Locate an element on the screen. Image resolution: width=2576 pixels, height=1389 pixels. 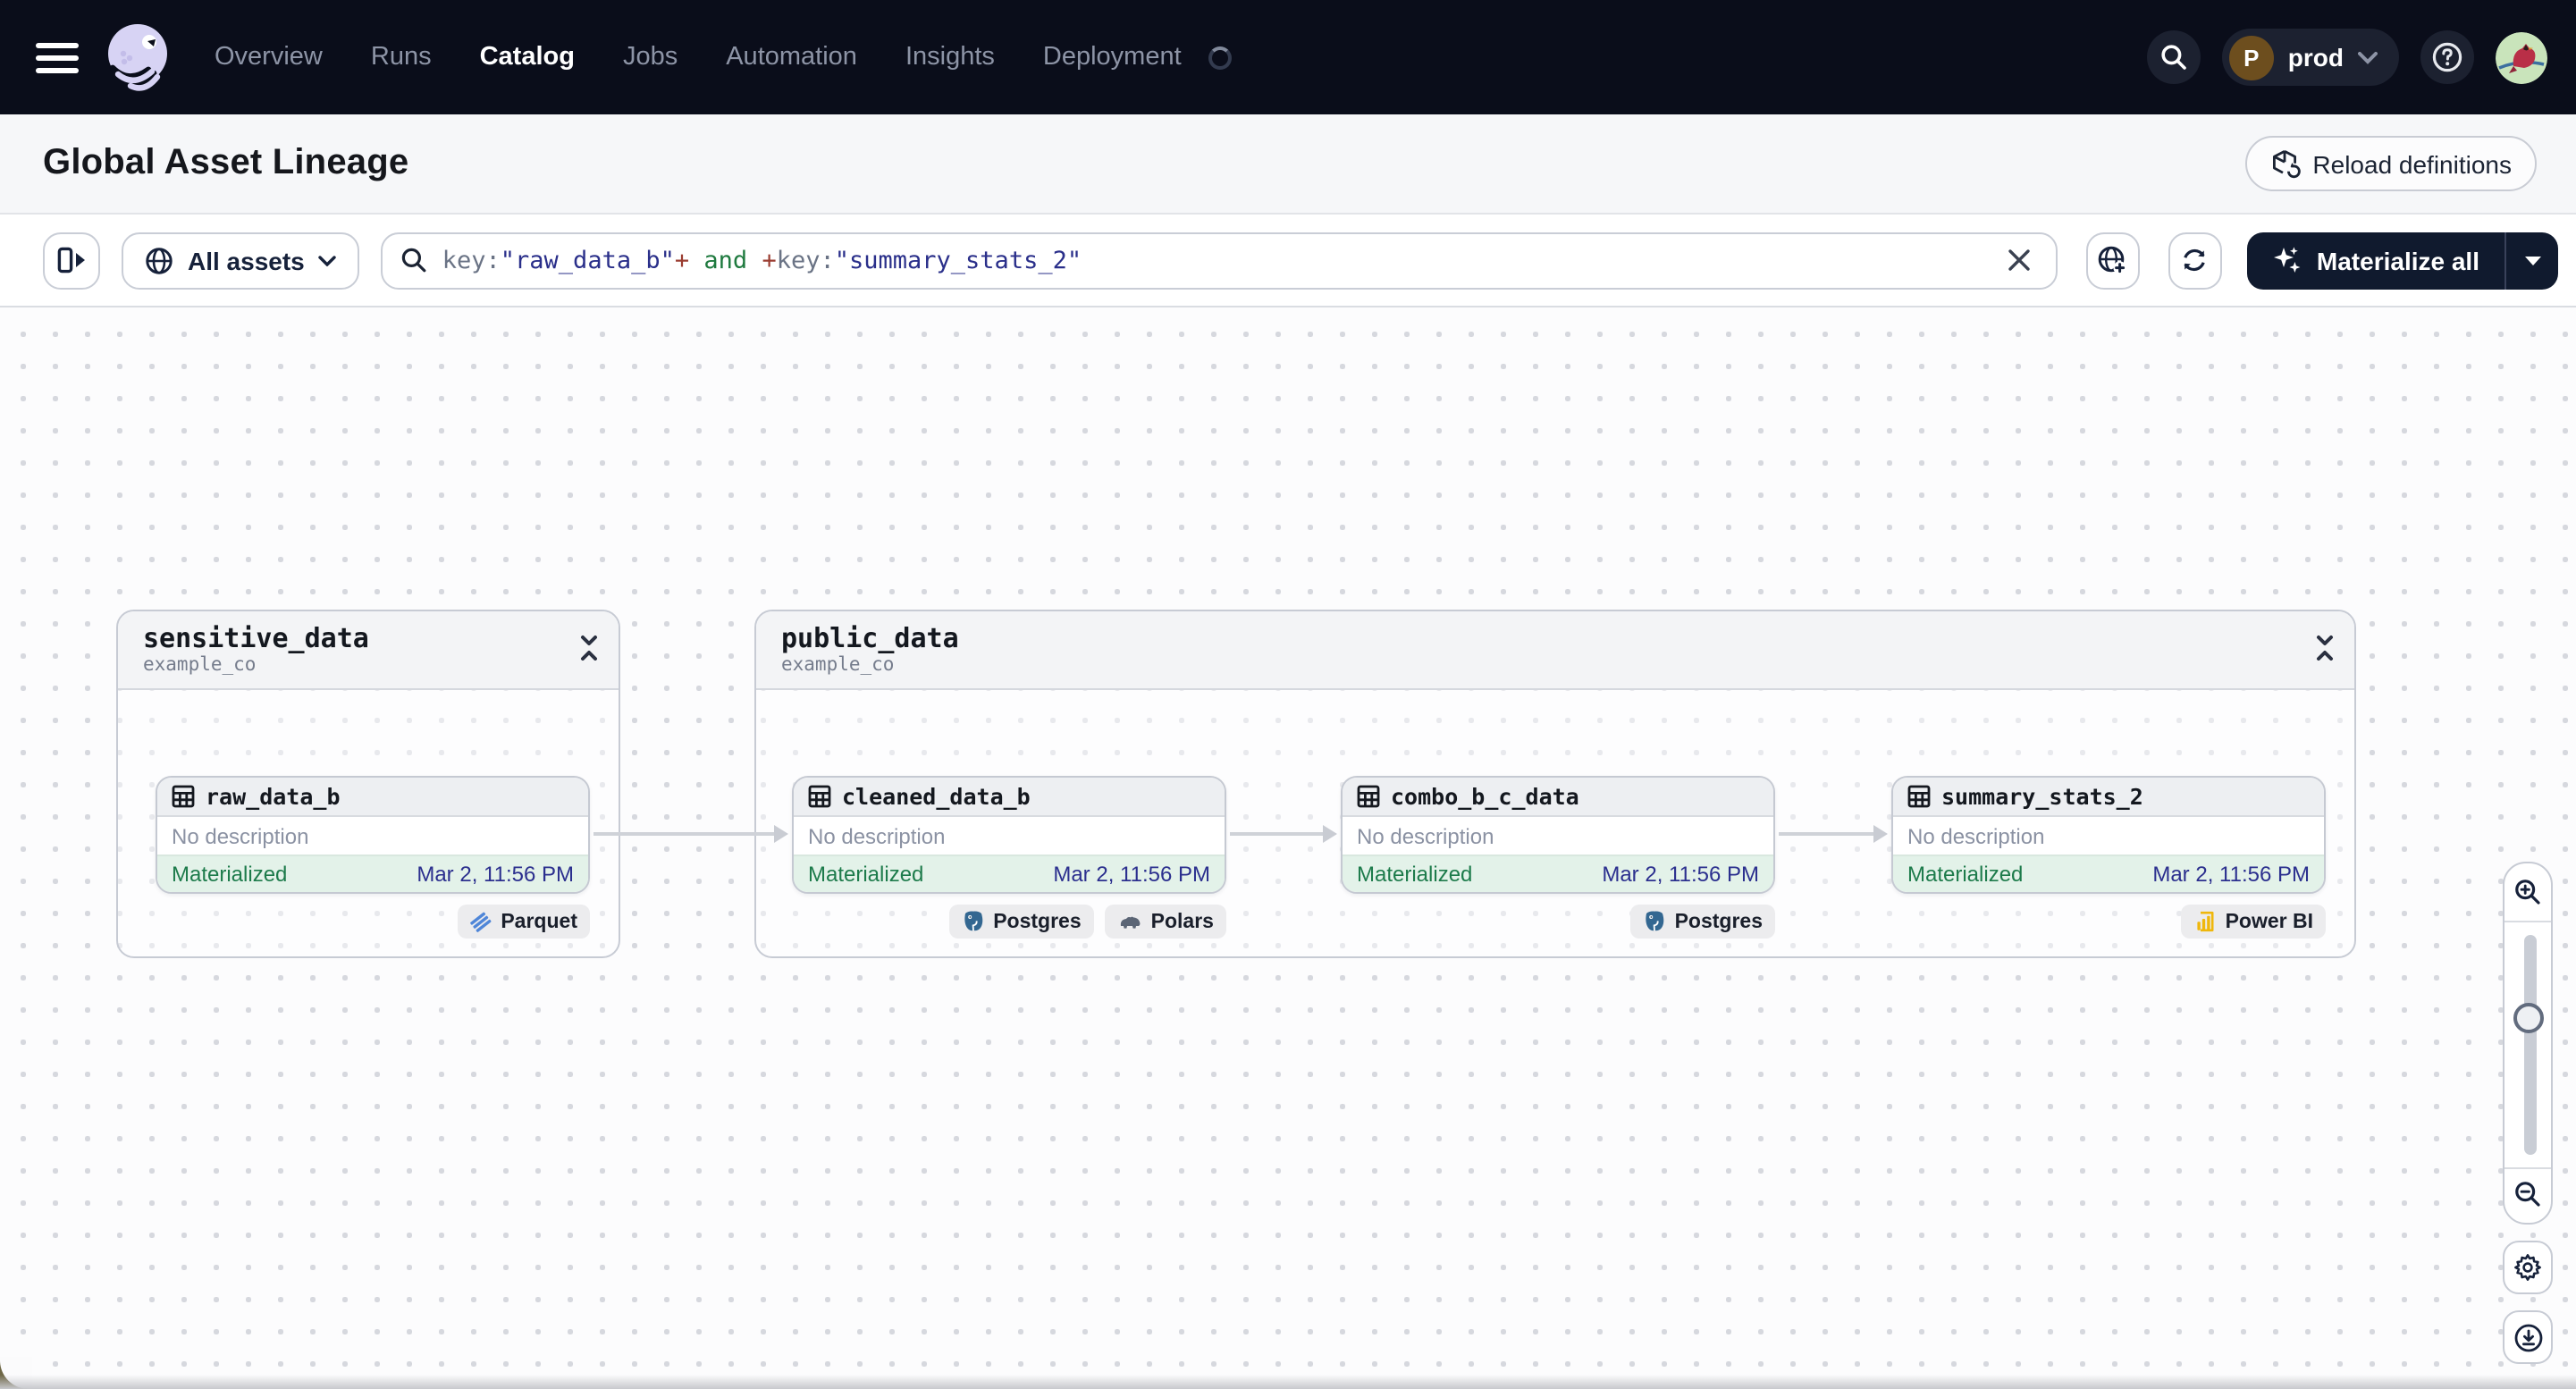
asset-node-header: raw_data_b is located at coordinates (373, 797).